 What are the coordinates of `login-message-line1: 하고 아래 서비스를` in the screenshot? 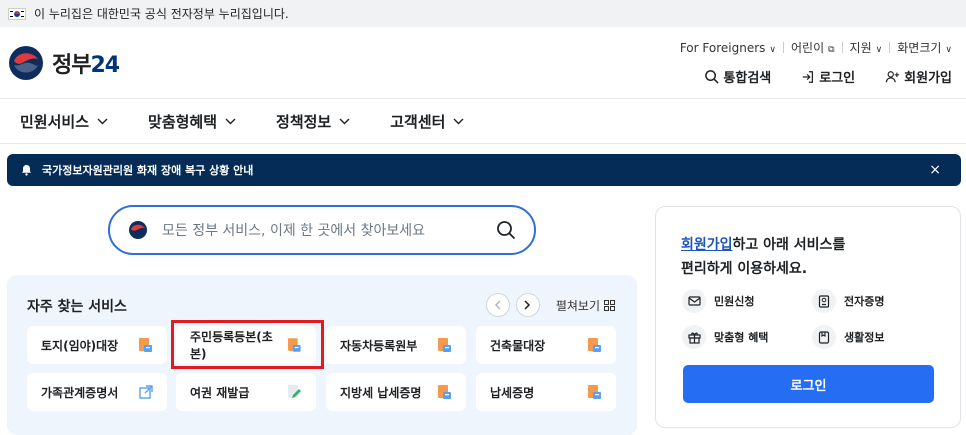 It's located at (789, 245).